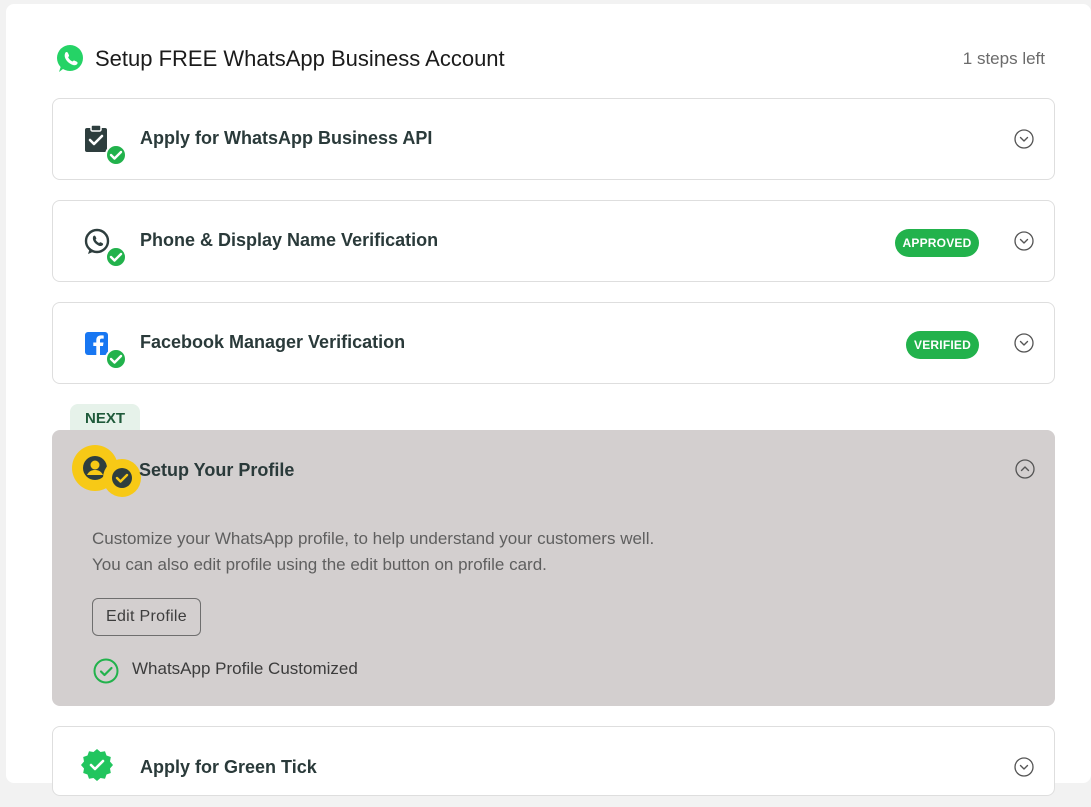 This screenshot has height=807, width=1091. What do you see at coordinates (1025, 469) in the screenshot?
I see `chevron-up-icon` at bounding box center [1025, 469].